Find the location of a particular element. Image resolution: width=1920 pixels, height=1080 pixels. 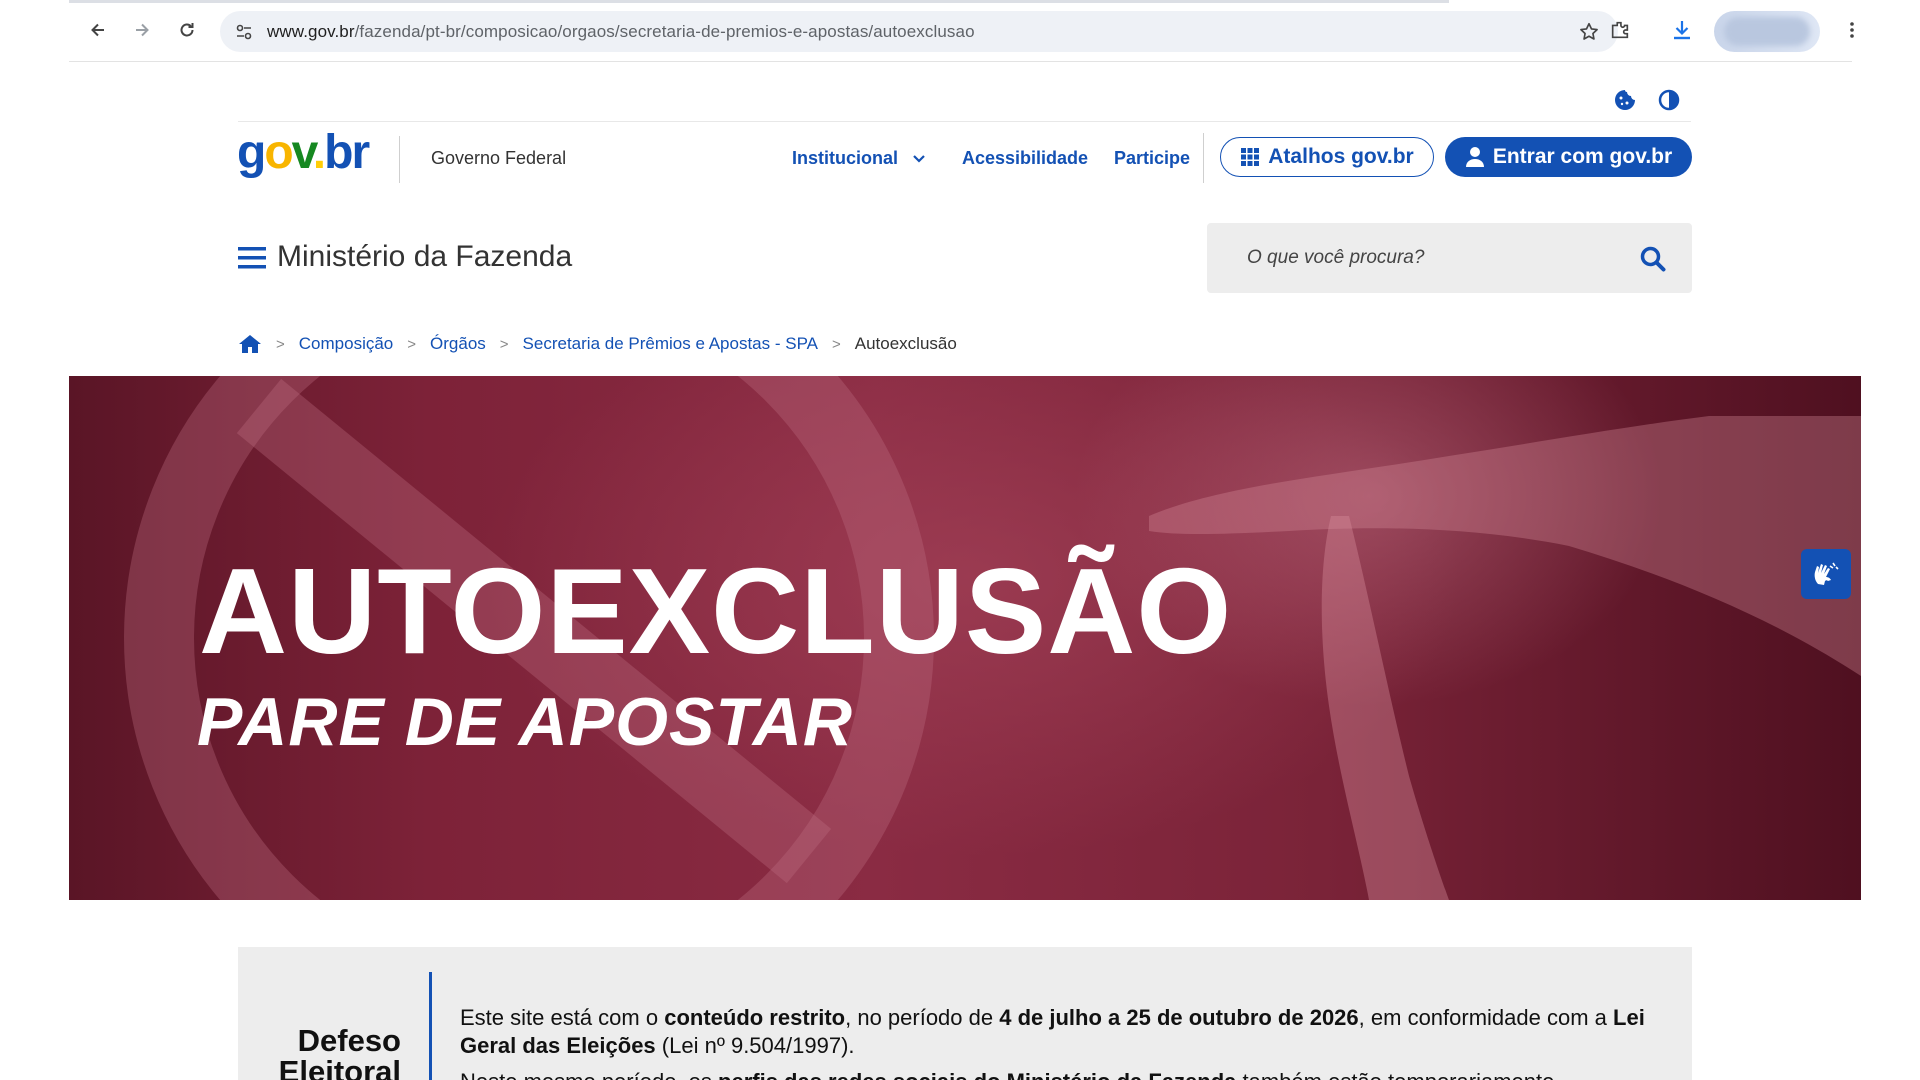

reload-button is located at coordinates (187, 30).